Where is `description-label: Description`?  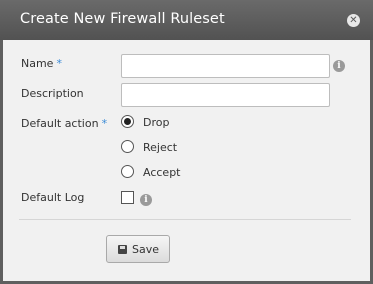 description-label: Description is located at coordinates (52, 93).